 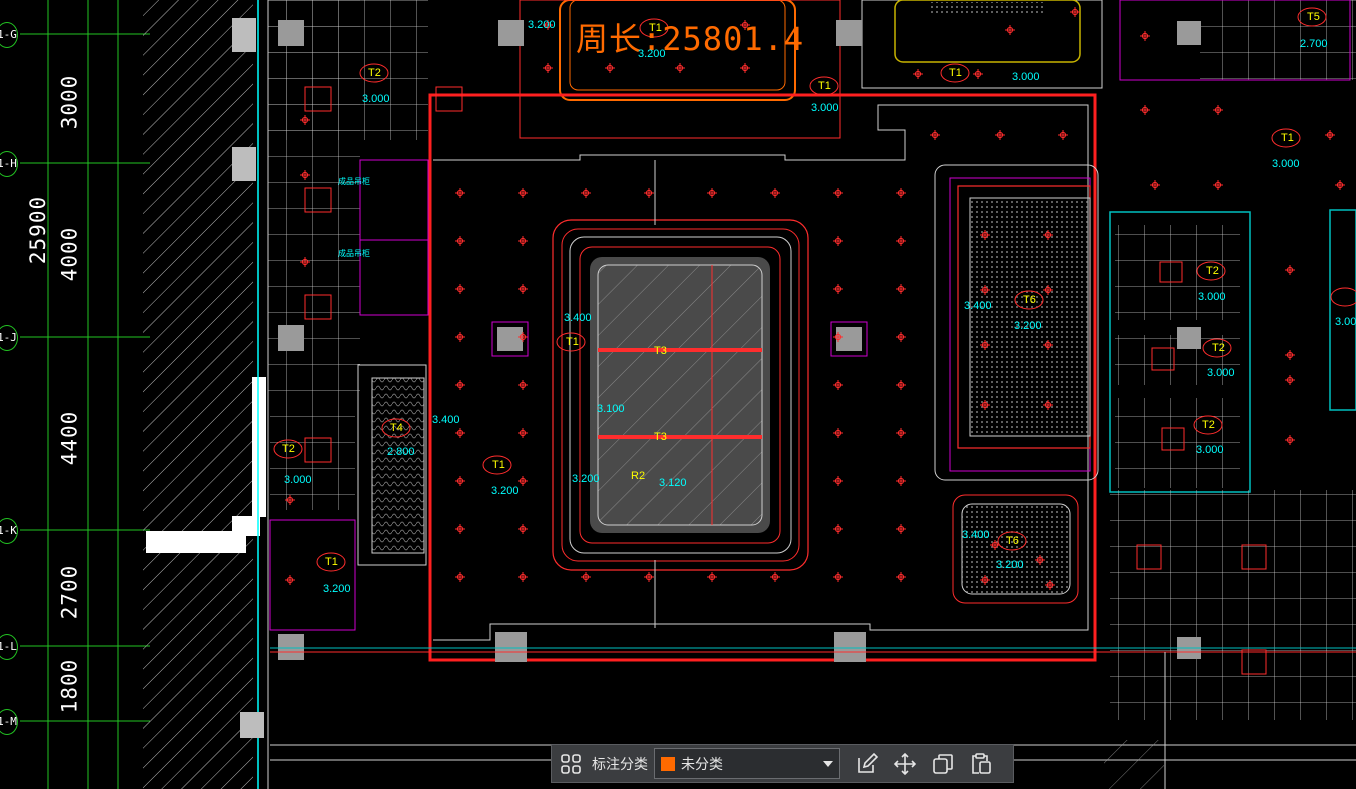 What do you see at coordinates (85, 394) in the screenshot?
I see `axis-grid` at bounding box center [85, 394].